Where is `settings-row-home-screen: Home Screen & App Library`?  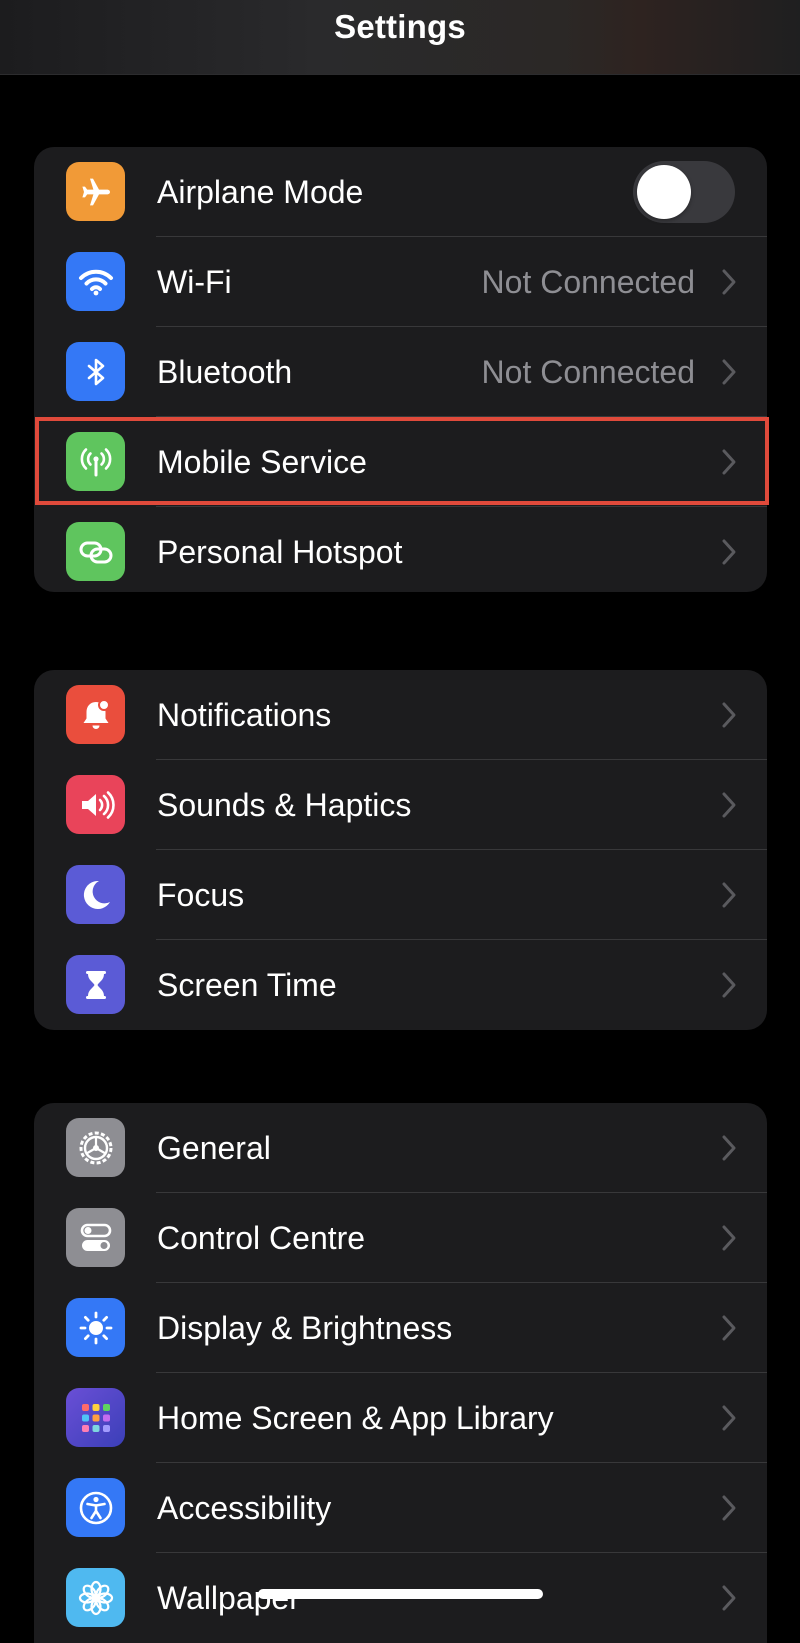
settings-row-home-screen: Home Screen & App Library is located at coordinates (400, 1418).